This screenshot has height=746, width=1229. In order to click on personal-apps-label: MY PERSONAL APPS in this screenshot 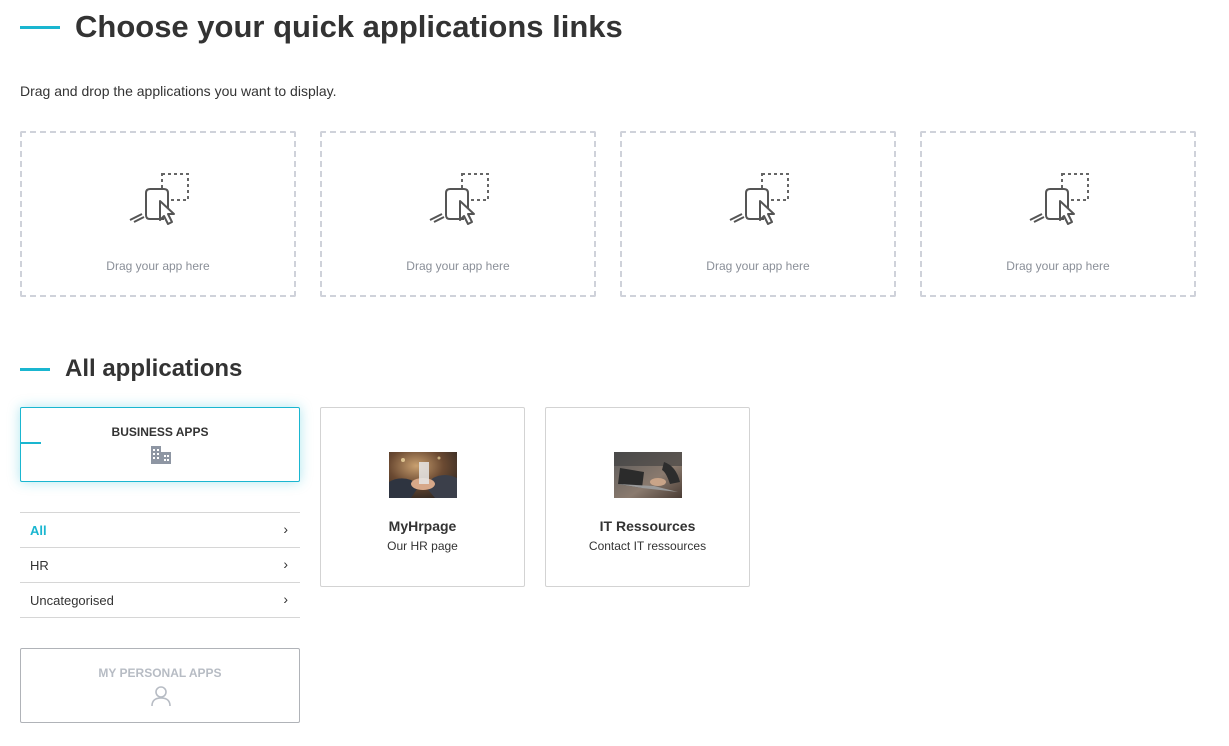, I will do `click(160, 673)`.